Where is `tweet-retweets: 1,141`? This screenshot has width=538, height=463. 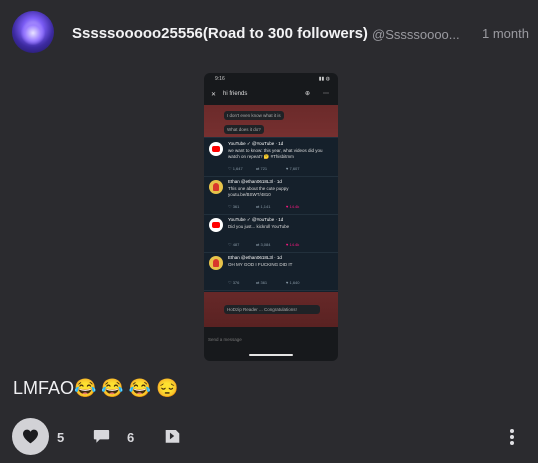
tweet-retweets: 1,141 is located at coordinates (265, 206).